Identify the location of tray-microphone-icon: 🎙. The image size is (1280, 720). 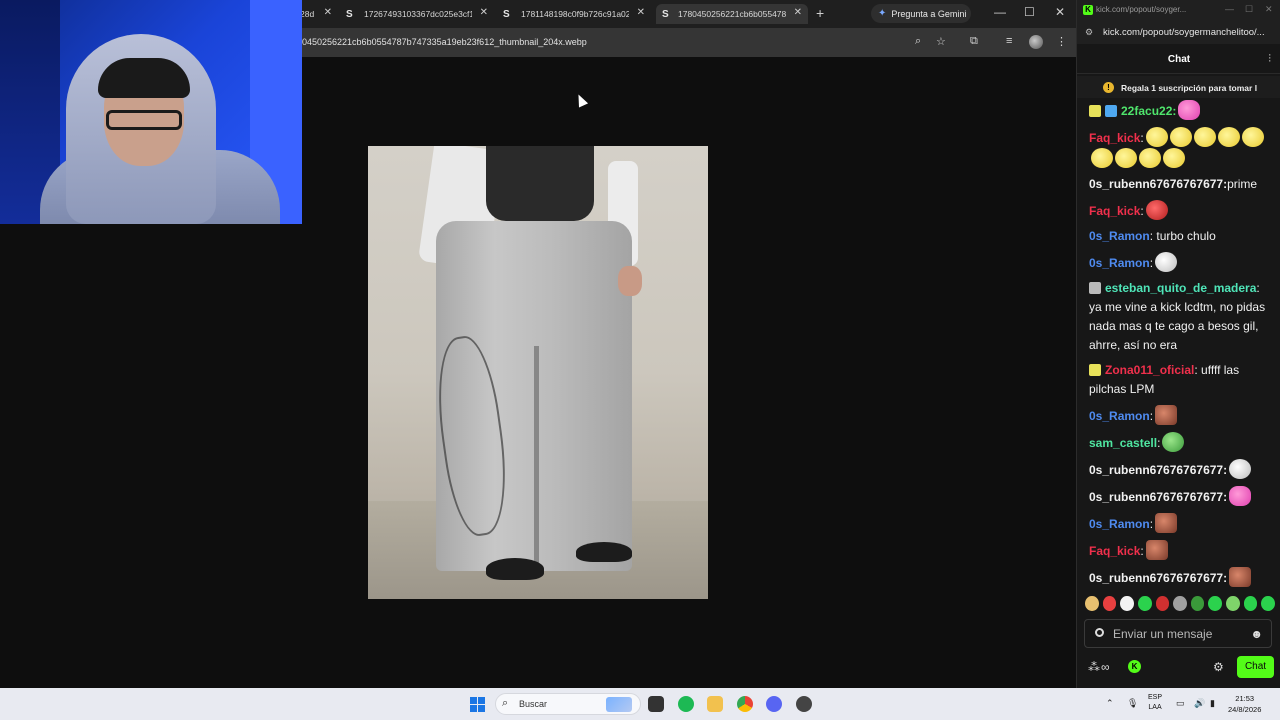
(1132, 703).